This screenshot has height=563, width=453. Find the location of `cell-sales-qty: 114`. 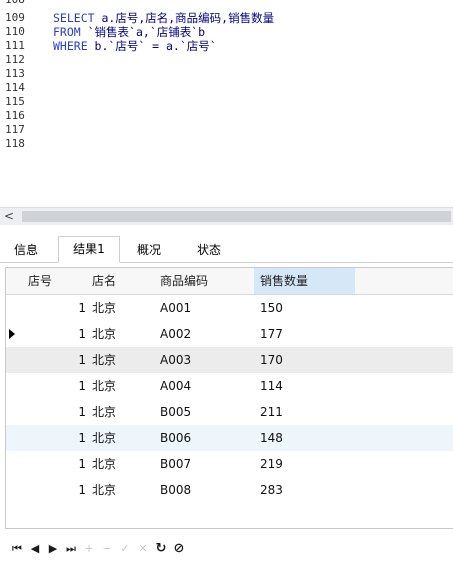

cell-sales-qty: 114 is located at coordinates (307, 386).